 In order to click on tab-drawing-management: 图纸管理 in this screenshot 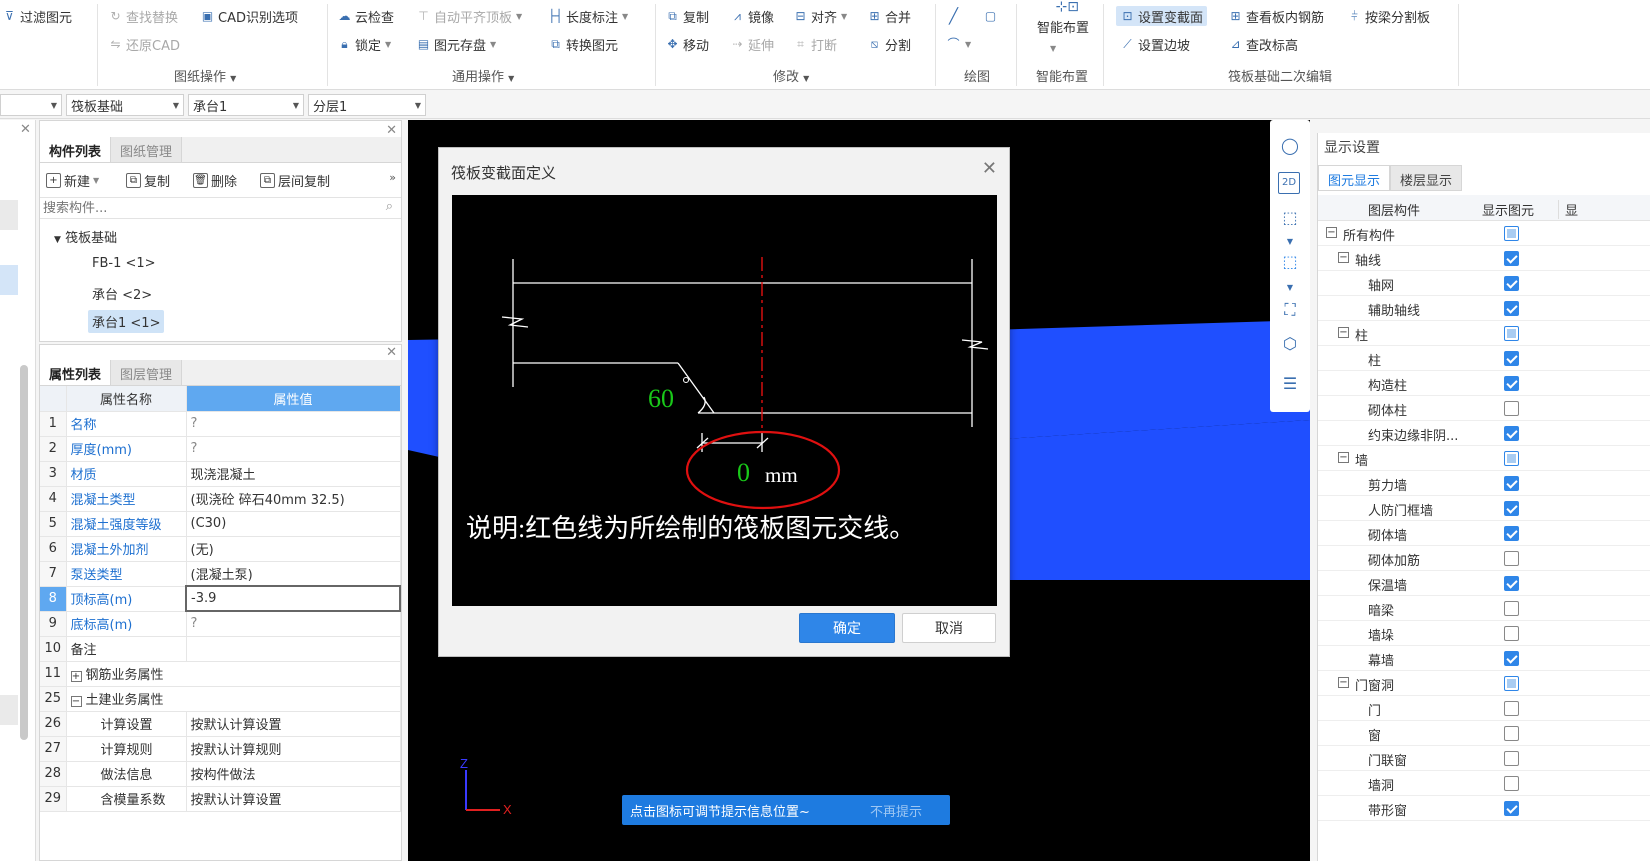, I will do `click(147, 149)`.